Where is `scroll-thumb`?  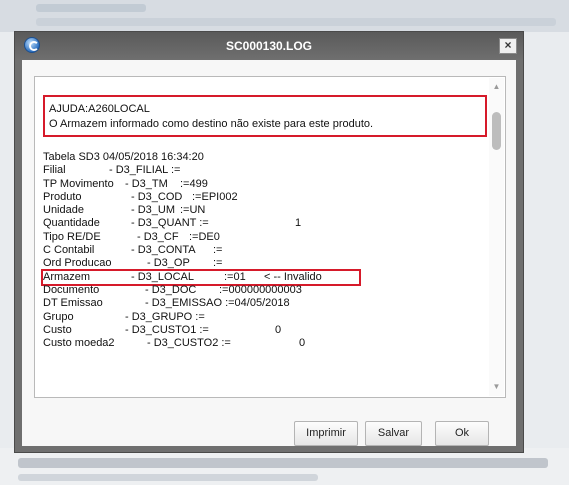
scroll-thumb is located at coordinates (496, 131).